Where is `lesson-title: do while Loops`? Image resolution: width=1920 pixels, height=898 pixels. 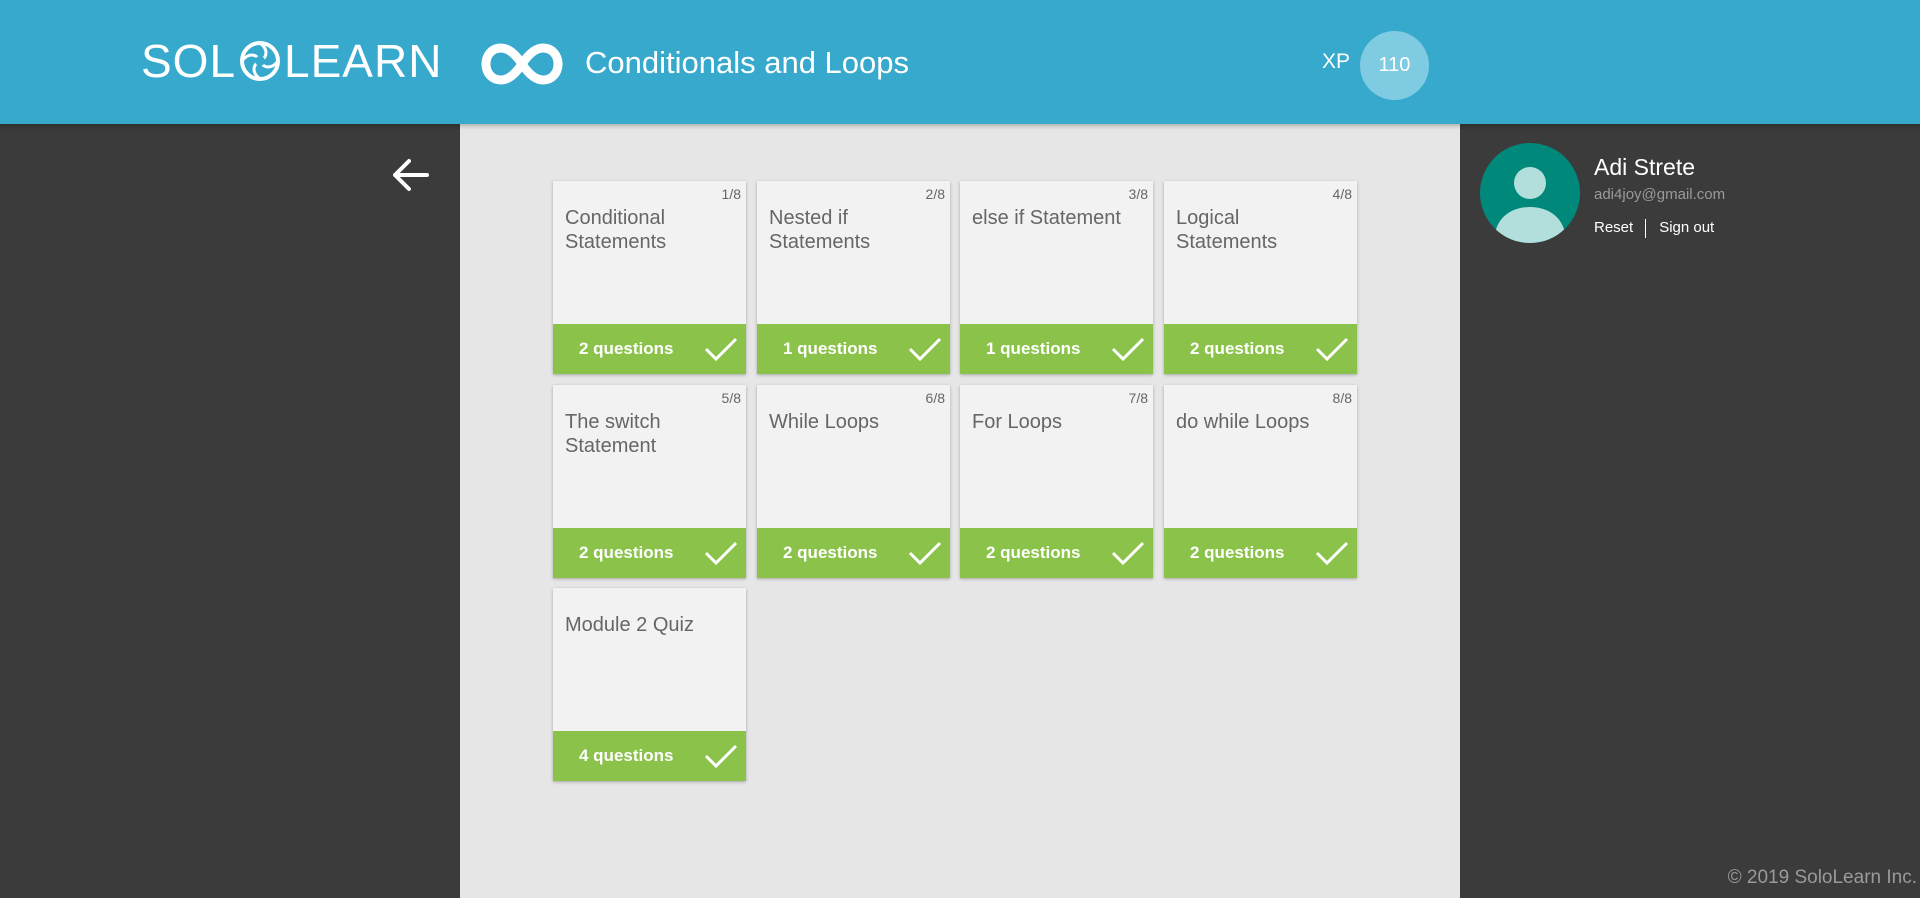 lesson-title: do while Loops is located at coordinates (1243, 422).